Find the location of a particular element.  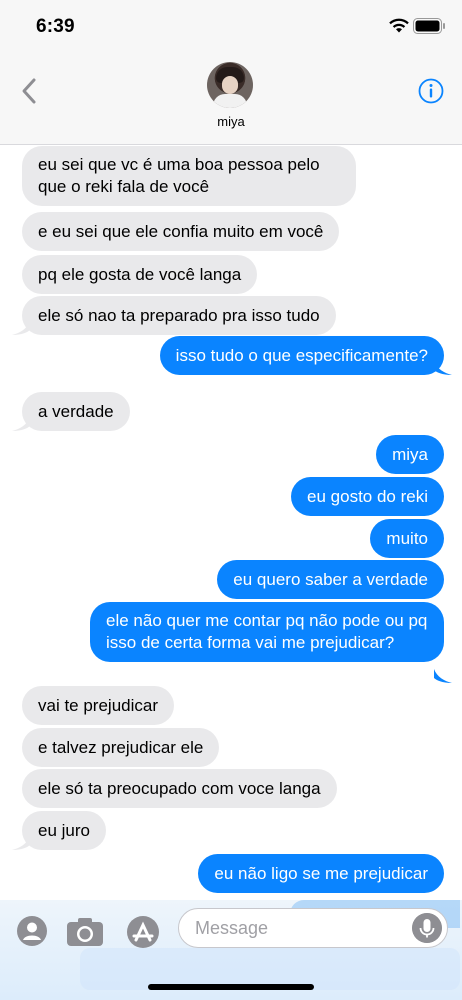

incoming-message: e talvez prejudicar ele is located at coordinates (121, 747).